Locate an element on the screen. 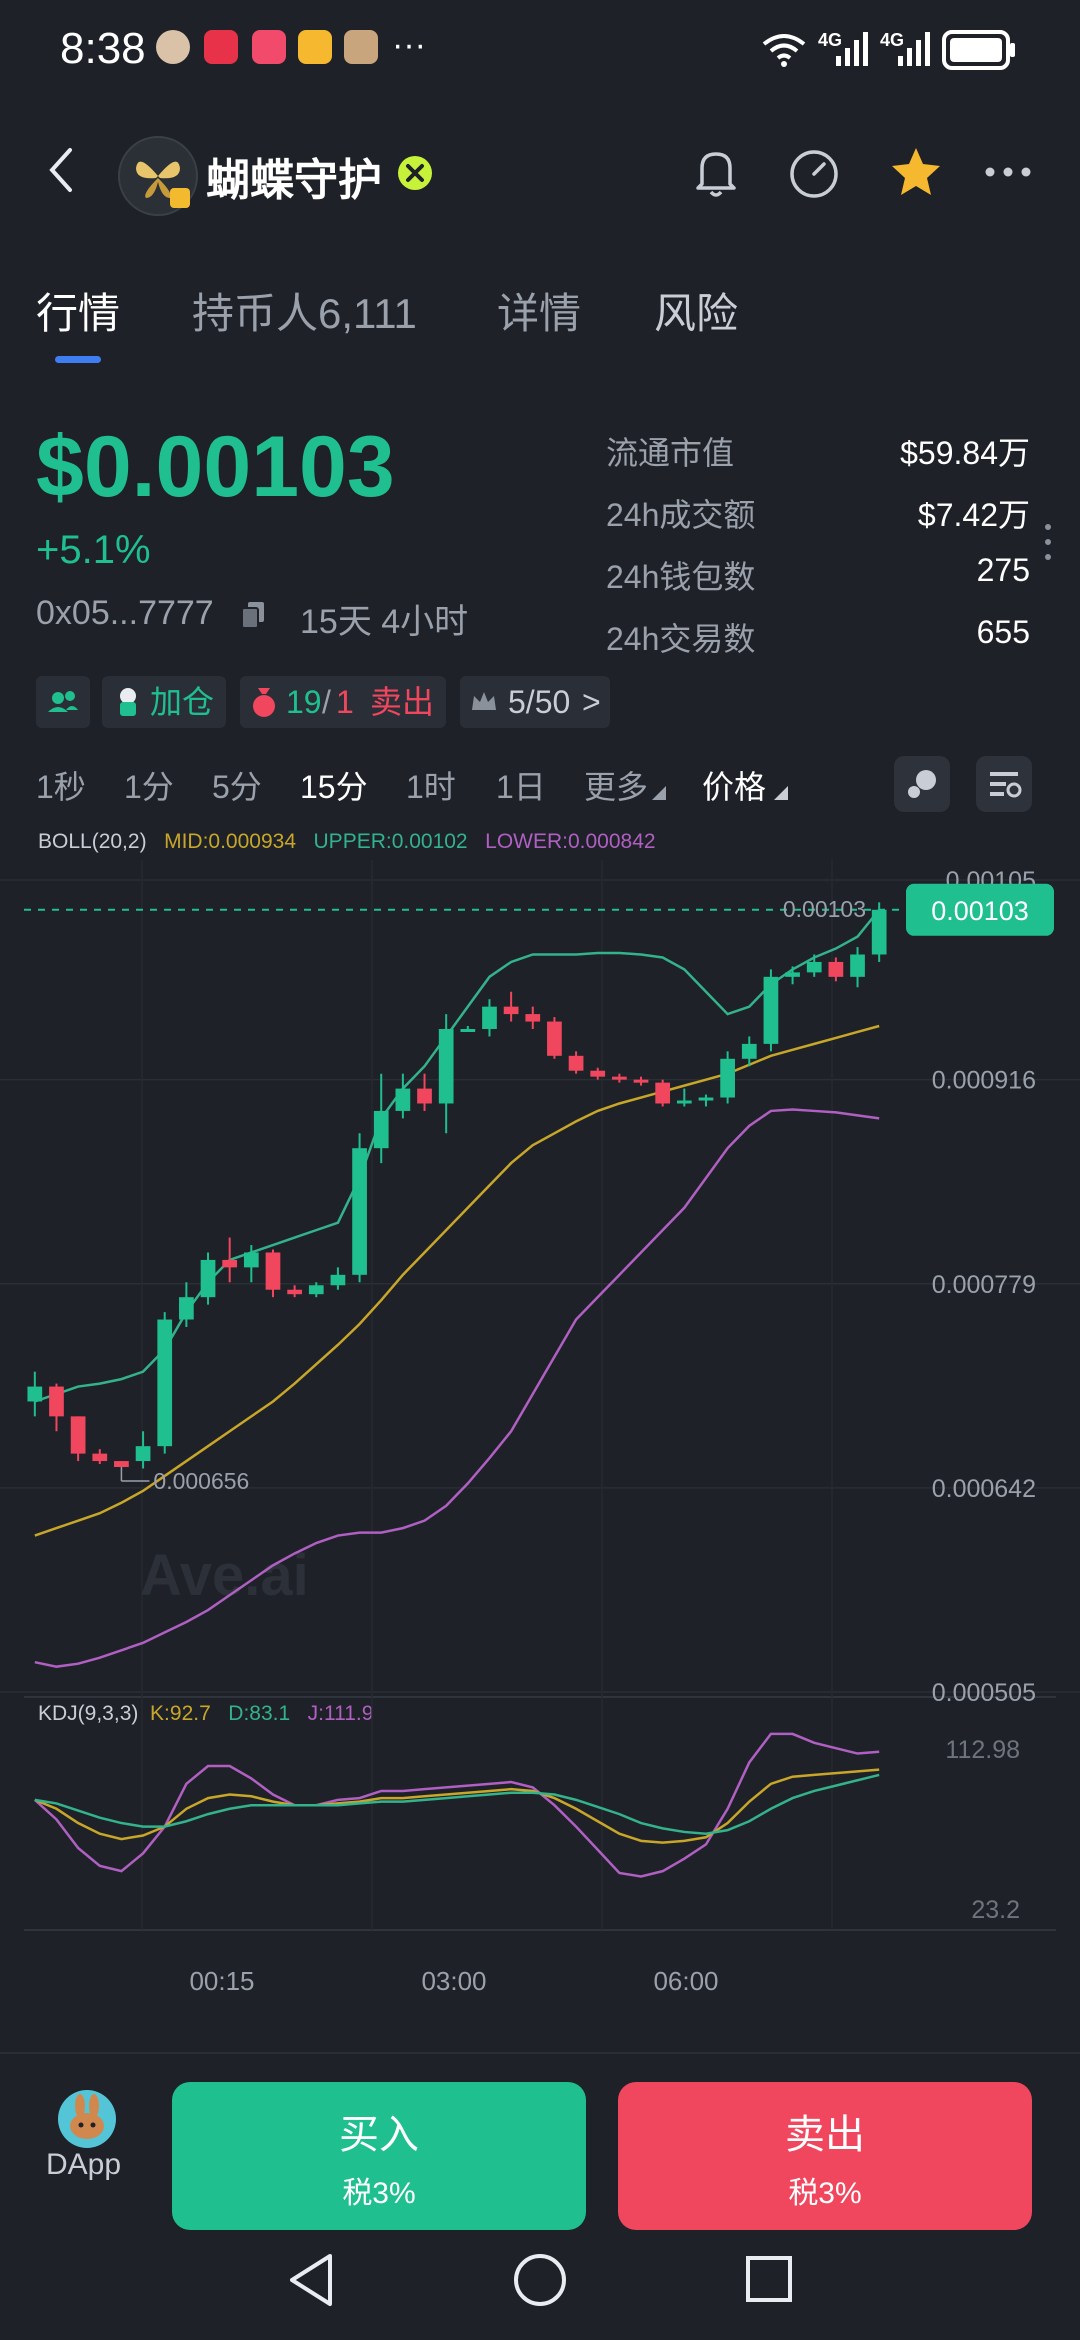 The image size is (1080, 2340). y-tick-label: 0.000642 is located at coordinates (984, 1489).